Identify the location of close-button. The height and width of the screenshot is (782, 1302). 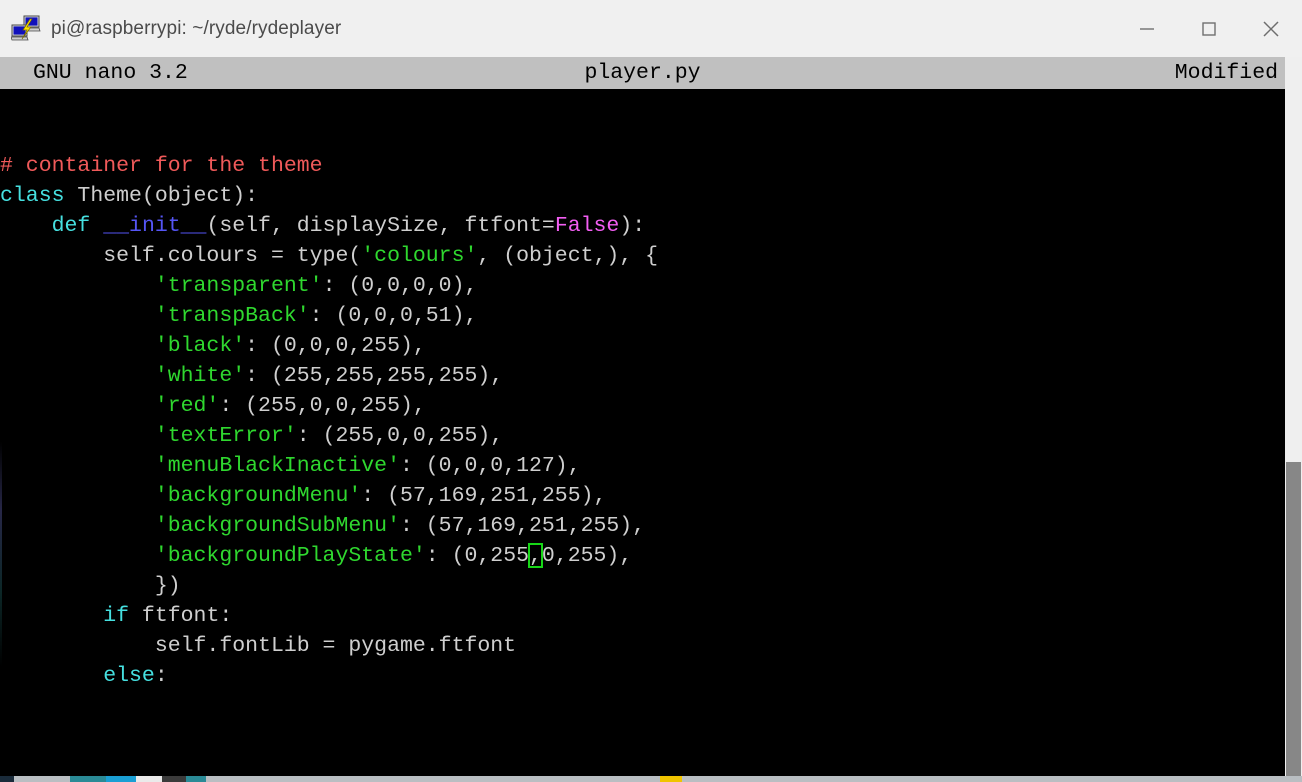
(1271, 28).